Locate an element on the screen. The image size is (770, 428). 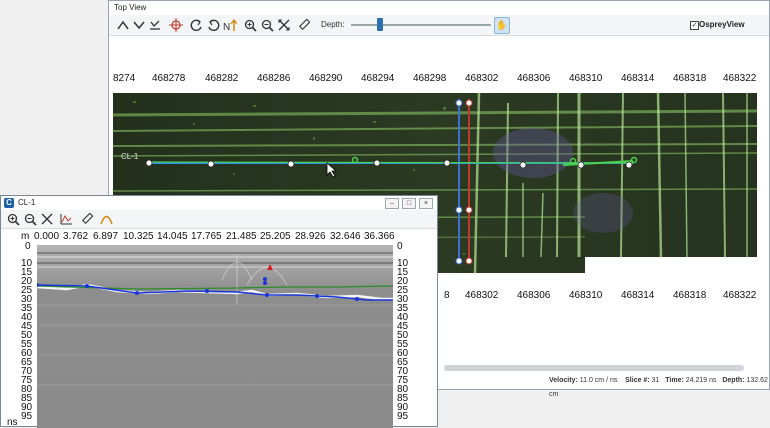
axis-label: 8 is located at coordinates (447, 295).